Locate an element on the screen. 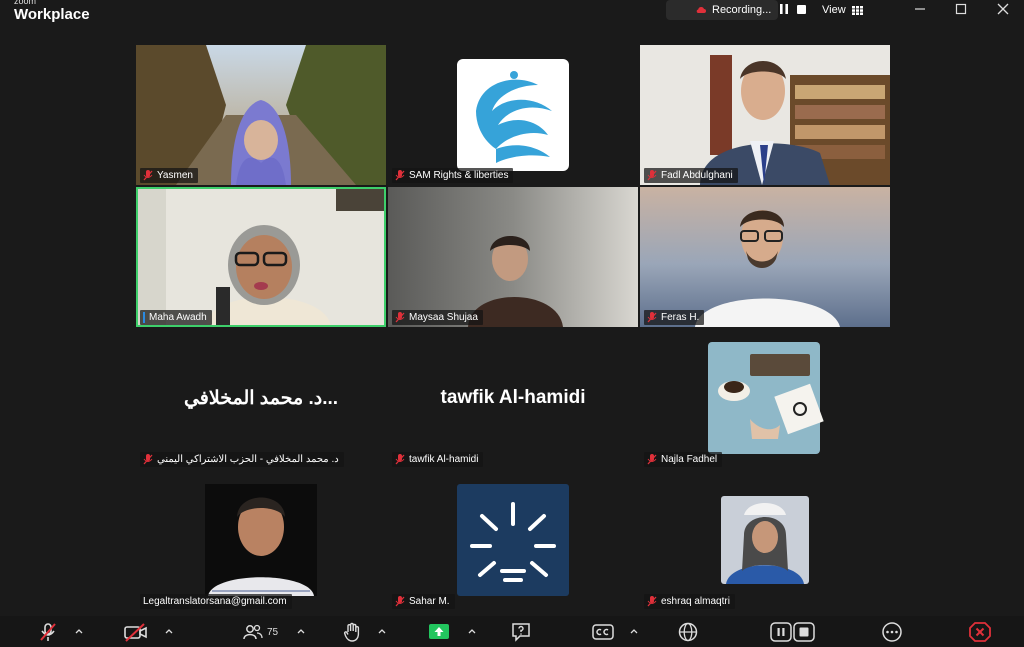 Image resolution: width=1024 pixels, height=647 pixels. end-meeting-icon is located at coordinates (980, 632).